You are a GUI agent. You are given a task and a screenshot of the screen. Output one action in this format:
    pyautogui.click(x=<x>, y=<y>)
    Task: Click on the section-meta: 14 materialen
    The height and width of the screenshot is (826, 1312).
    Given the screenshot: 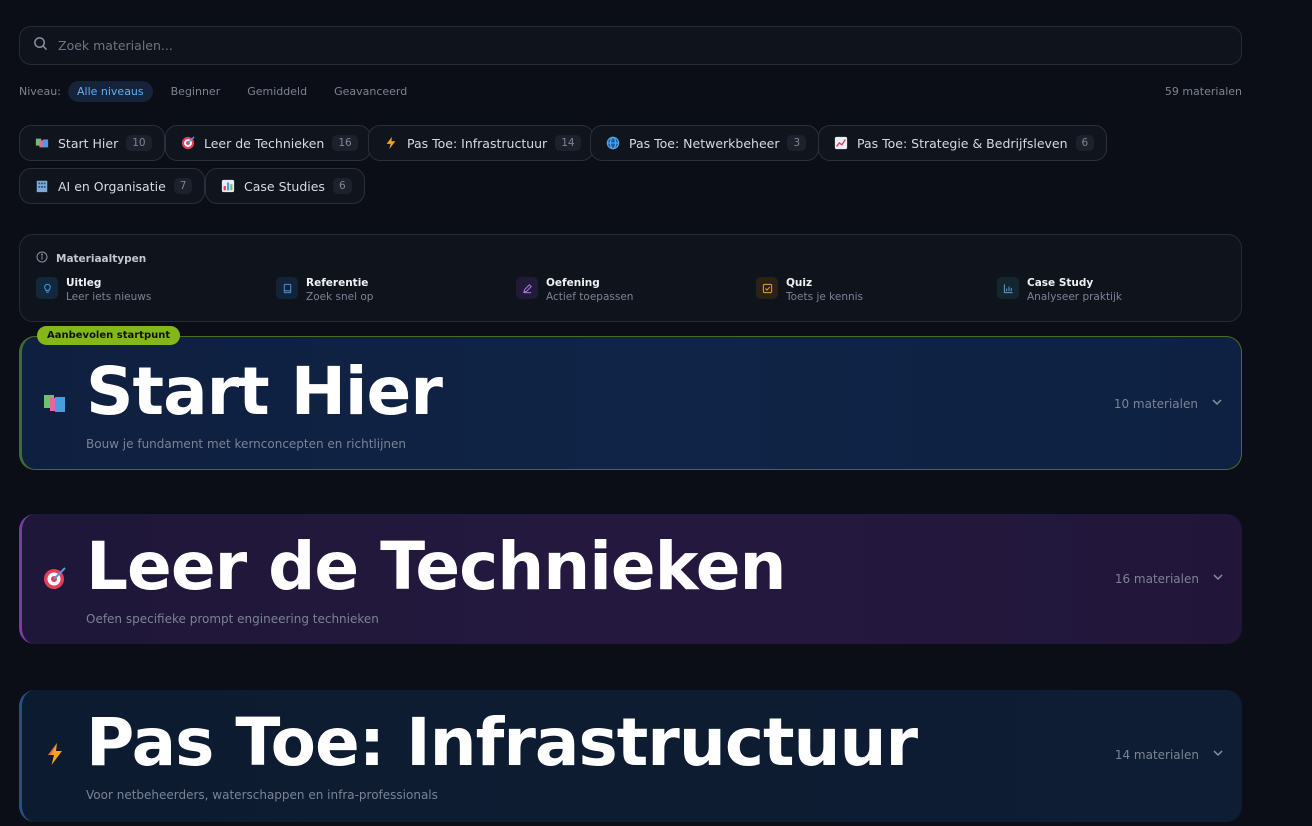 What is the action you would take?
    pyautogui.click(x=1169, y=754)
    